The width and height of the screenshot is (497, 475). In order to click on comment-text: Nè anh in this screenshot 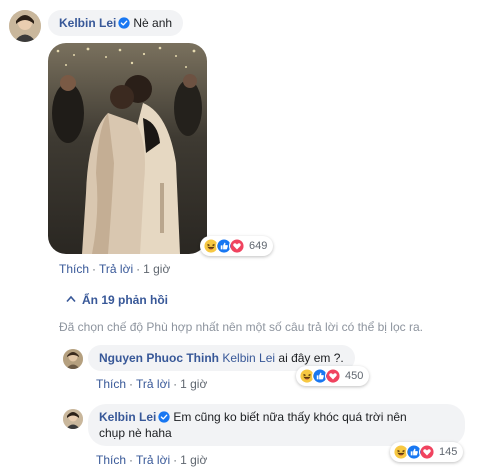, I will do `click(153, 23)`.